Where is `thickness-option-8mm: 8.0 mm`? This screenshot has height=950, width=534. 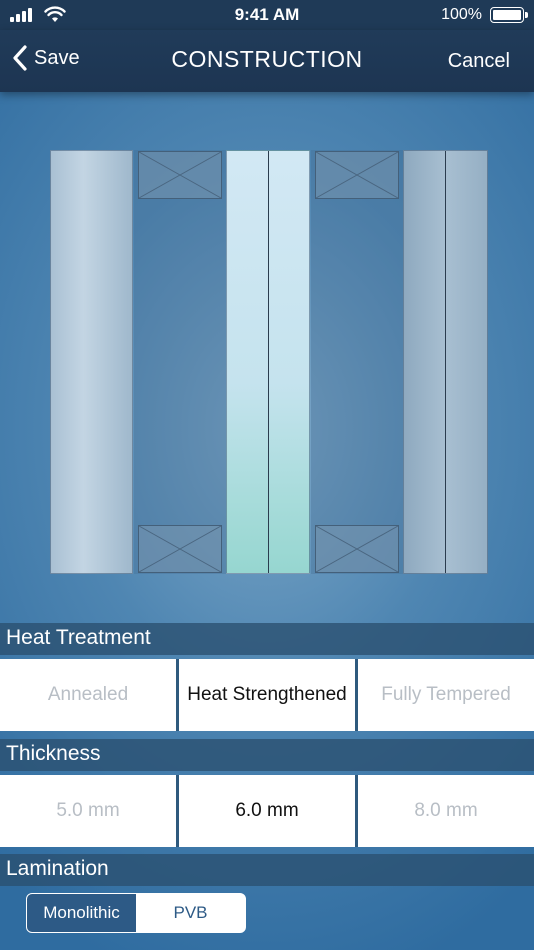 thickness-option-8mm: 8.0 mm is located at coordinates (446, 811).